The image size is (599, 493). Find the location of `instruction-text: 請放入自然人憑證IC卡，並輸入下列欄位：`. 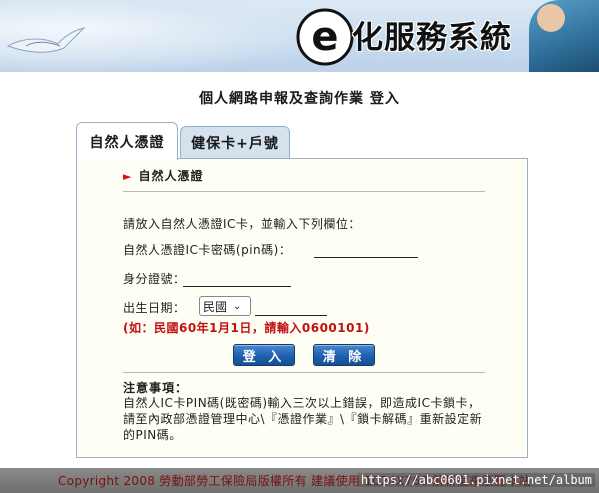

instruction-text: 請放入自然人憑證IC卡，並輸入下列欄位： is located at coordinates (242, 224).